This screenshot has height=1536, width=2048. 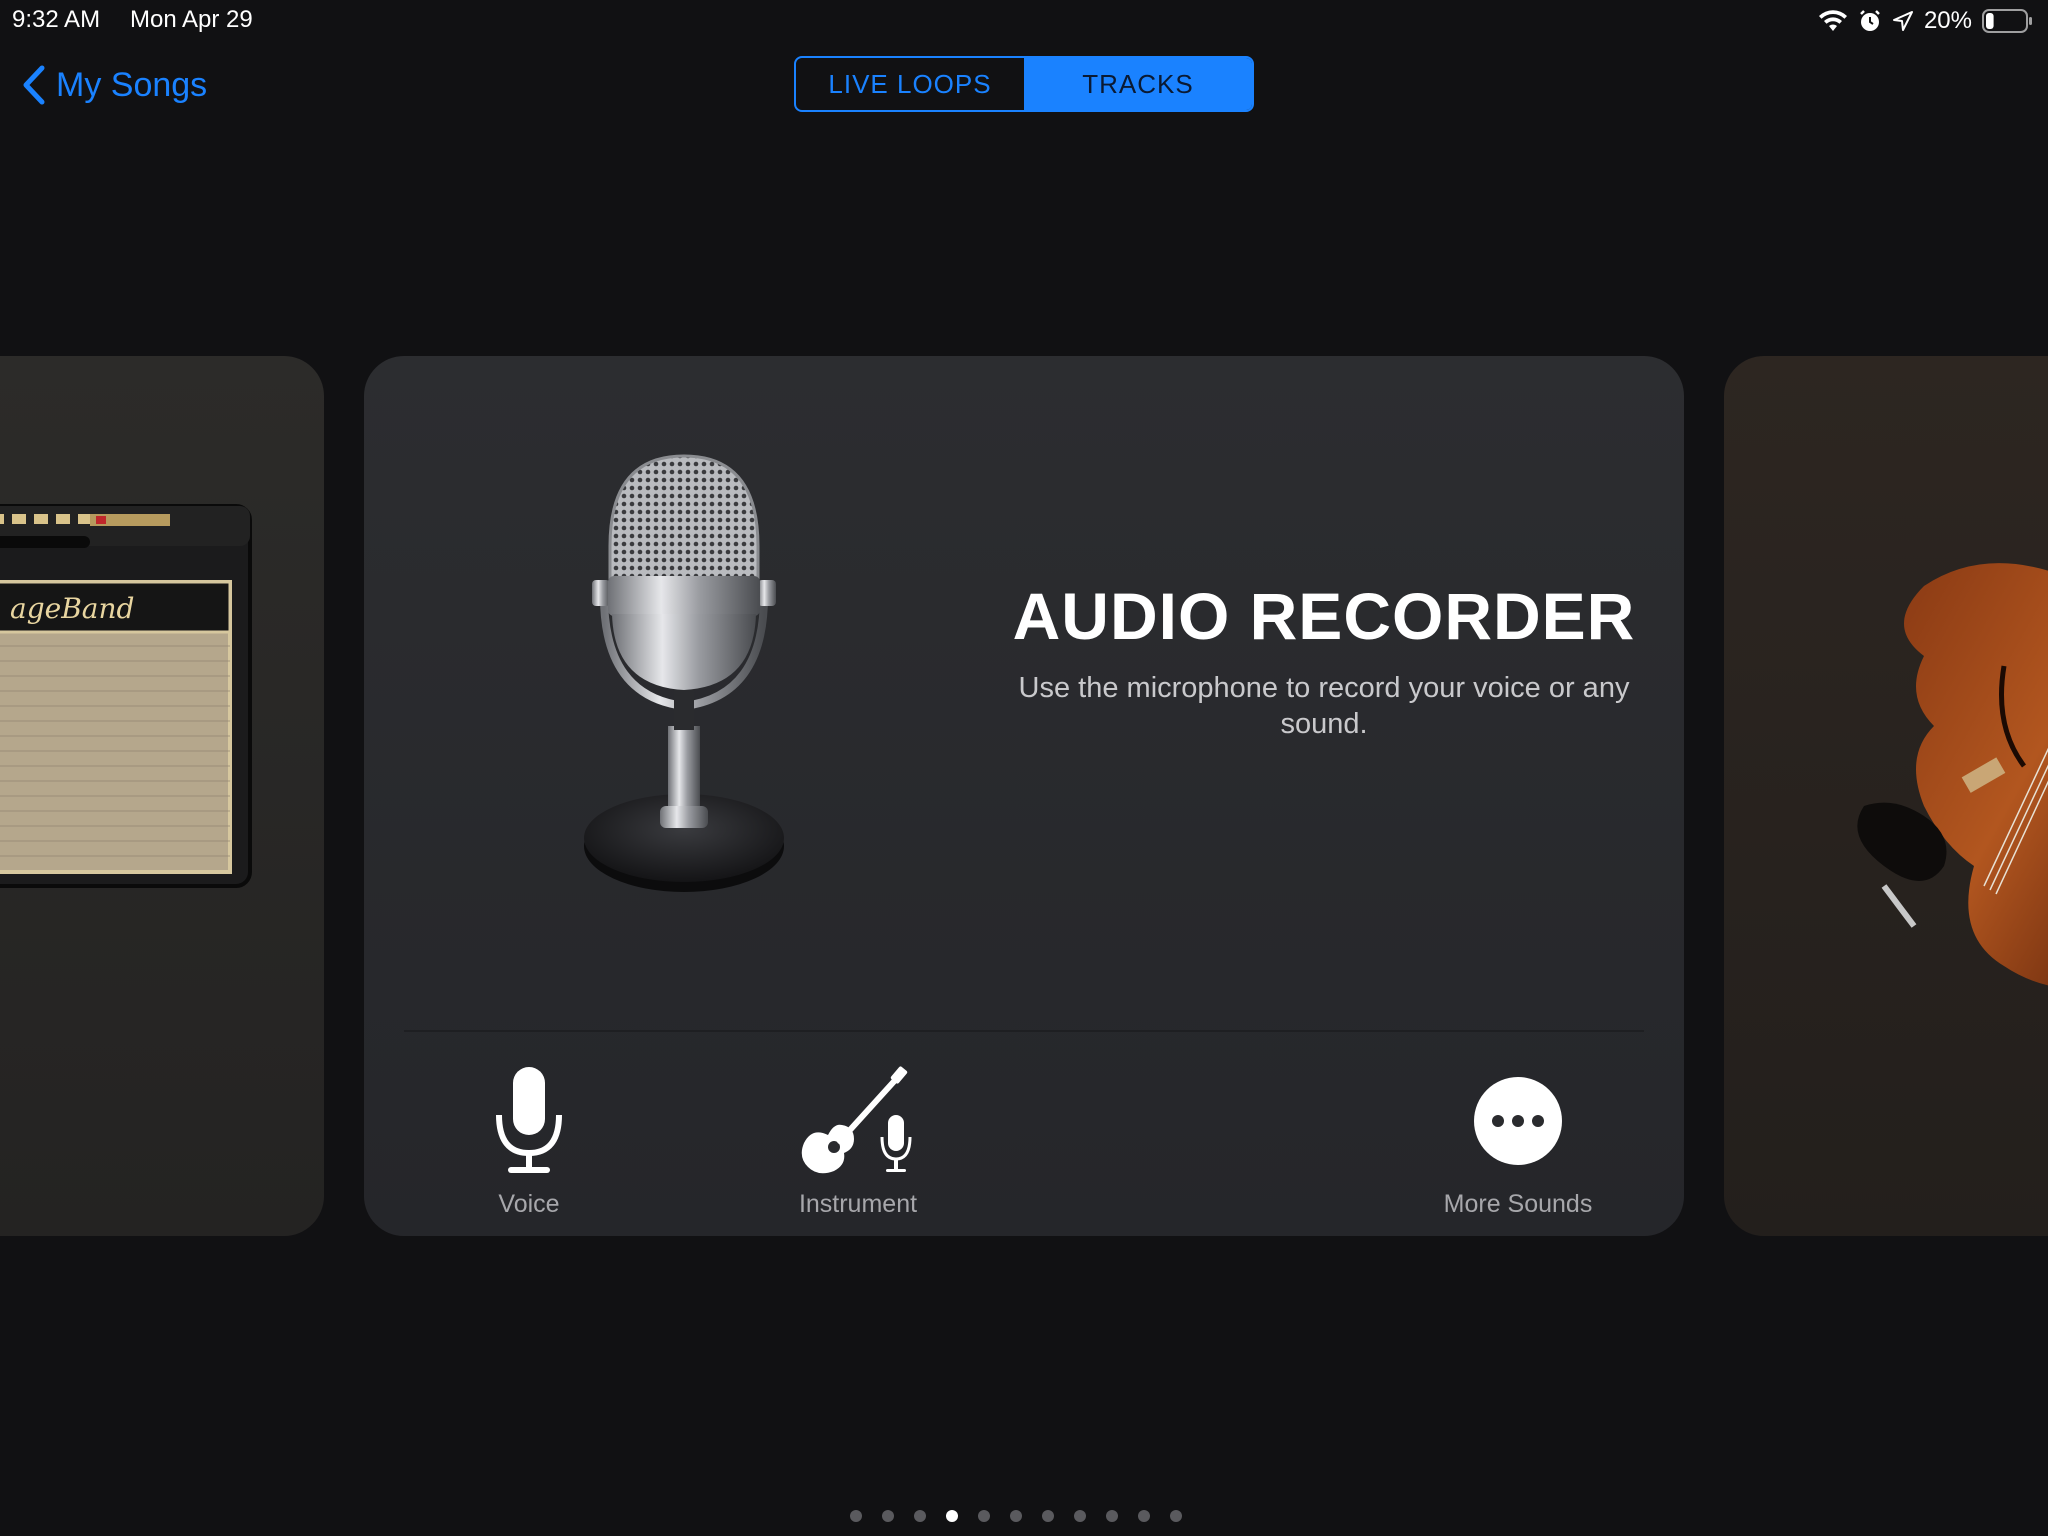 What do you see at coordinates (1024, 1031) in the screenshot?
I see `card-divider` at bounding box center [1024, 1031].